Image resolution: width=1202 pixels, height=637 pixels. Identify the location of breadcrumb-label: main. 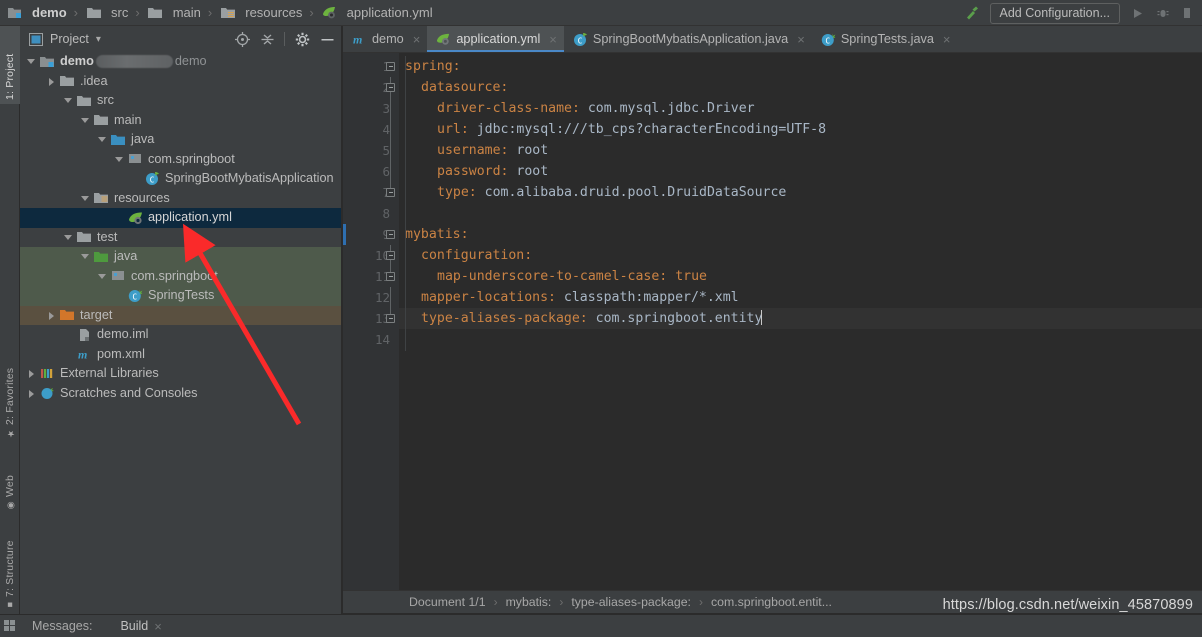
(186, 12).